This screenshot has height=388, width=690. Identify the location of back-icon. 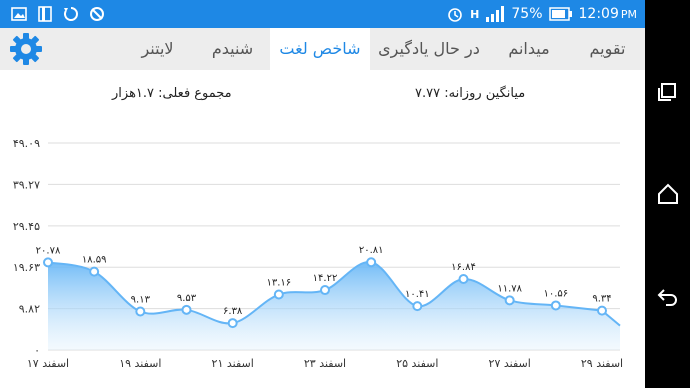
(668, 296).